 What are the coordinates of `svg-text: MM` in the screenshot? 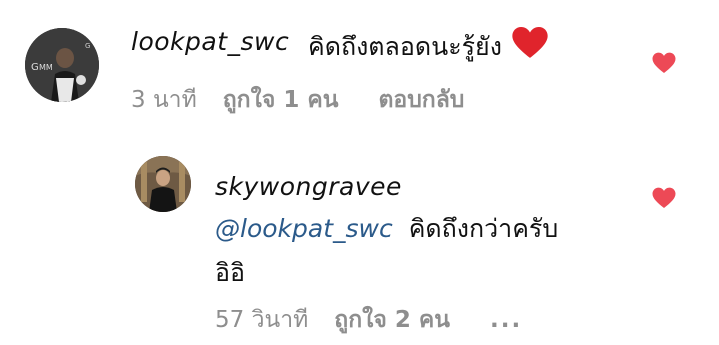 It's located at (46, 67).